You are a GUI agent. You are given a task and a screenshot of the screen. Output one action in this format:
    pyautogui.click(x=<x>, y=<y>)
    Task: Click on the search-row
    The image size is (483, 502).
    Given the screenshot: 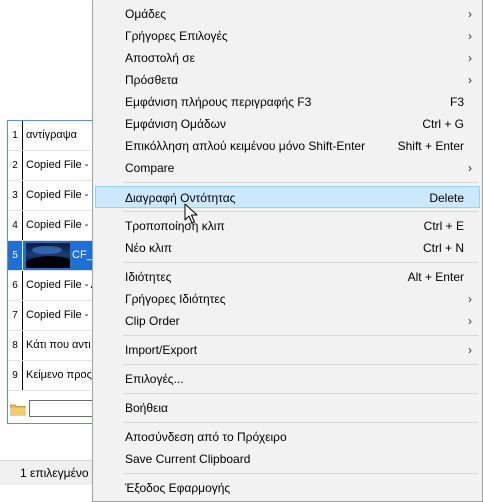 What is the action you would take?
    pyautogui.click(x=54, y=410)
    